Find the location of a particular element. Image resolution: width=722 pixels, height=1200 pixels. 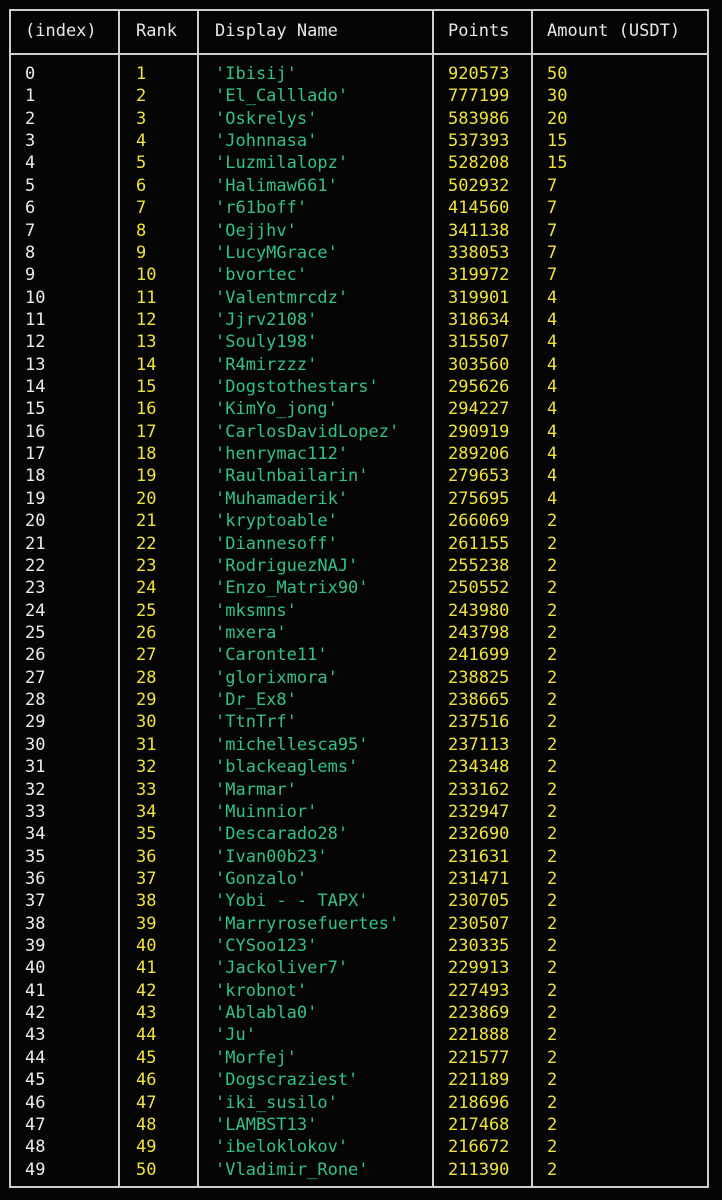

row-display-name: 'glorixmora' is located at coordinates (276, 677).